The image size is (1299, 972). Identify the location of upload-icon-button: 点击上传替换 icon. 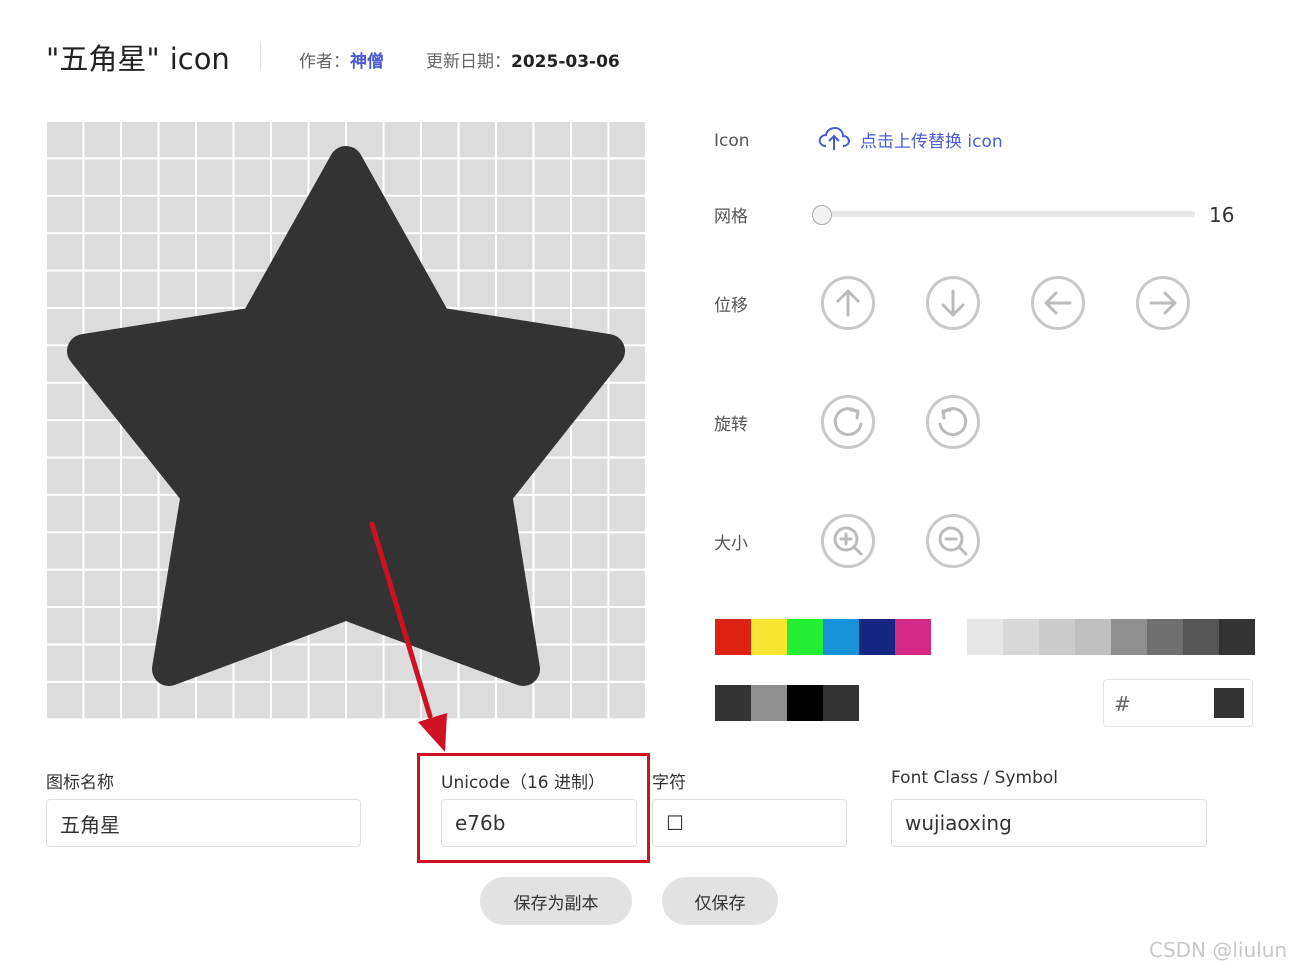
(910, 139).